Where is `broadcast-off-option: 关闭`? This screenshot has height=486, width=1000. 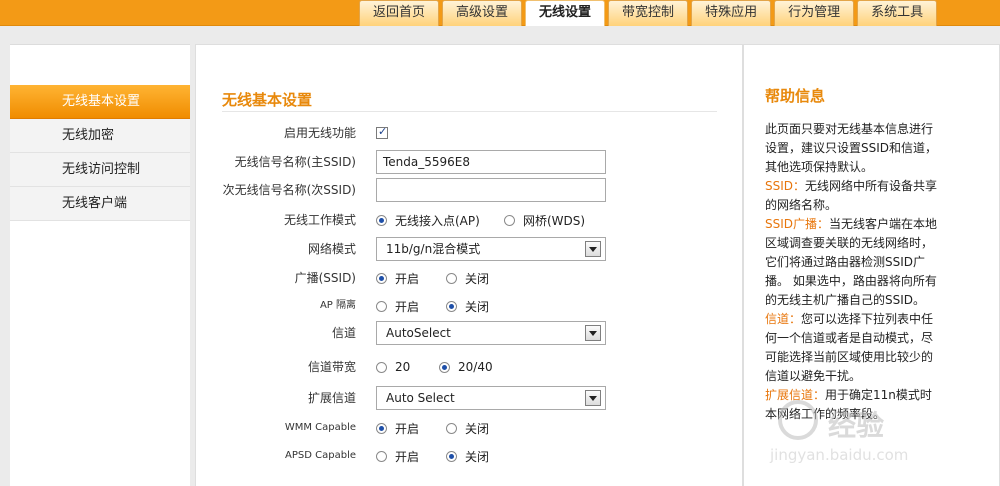
broadcast-off-option: 关闭 is located at coordinates (467, 278).